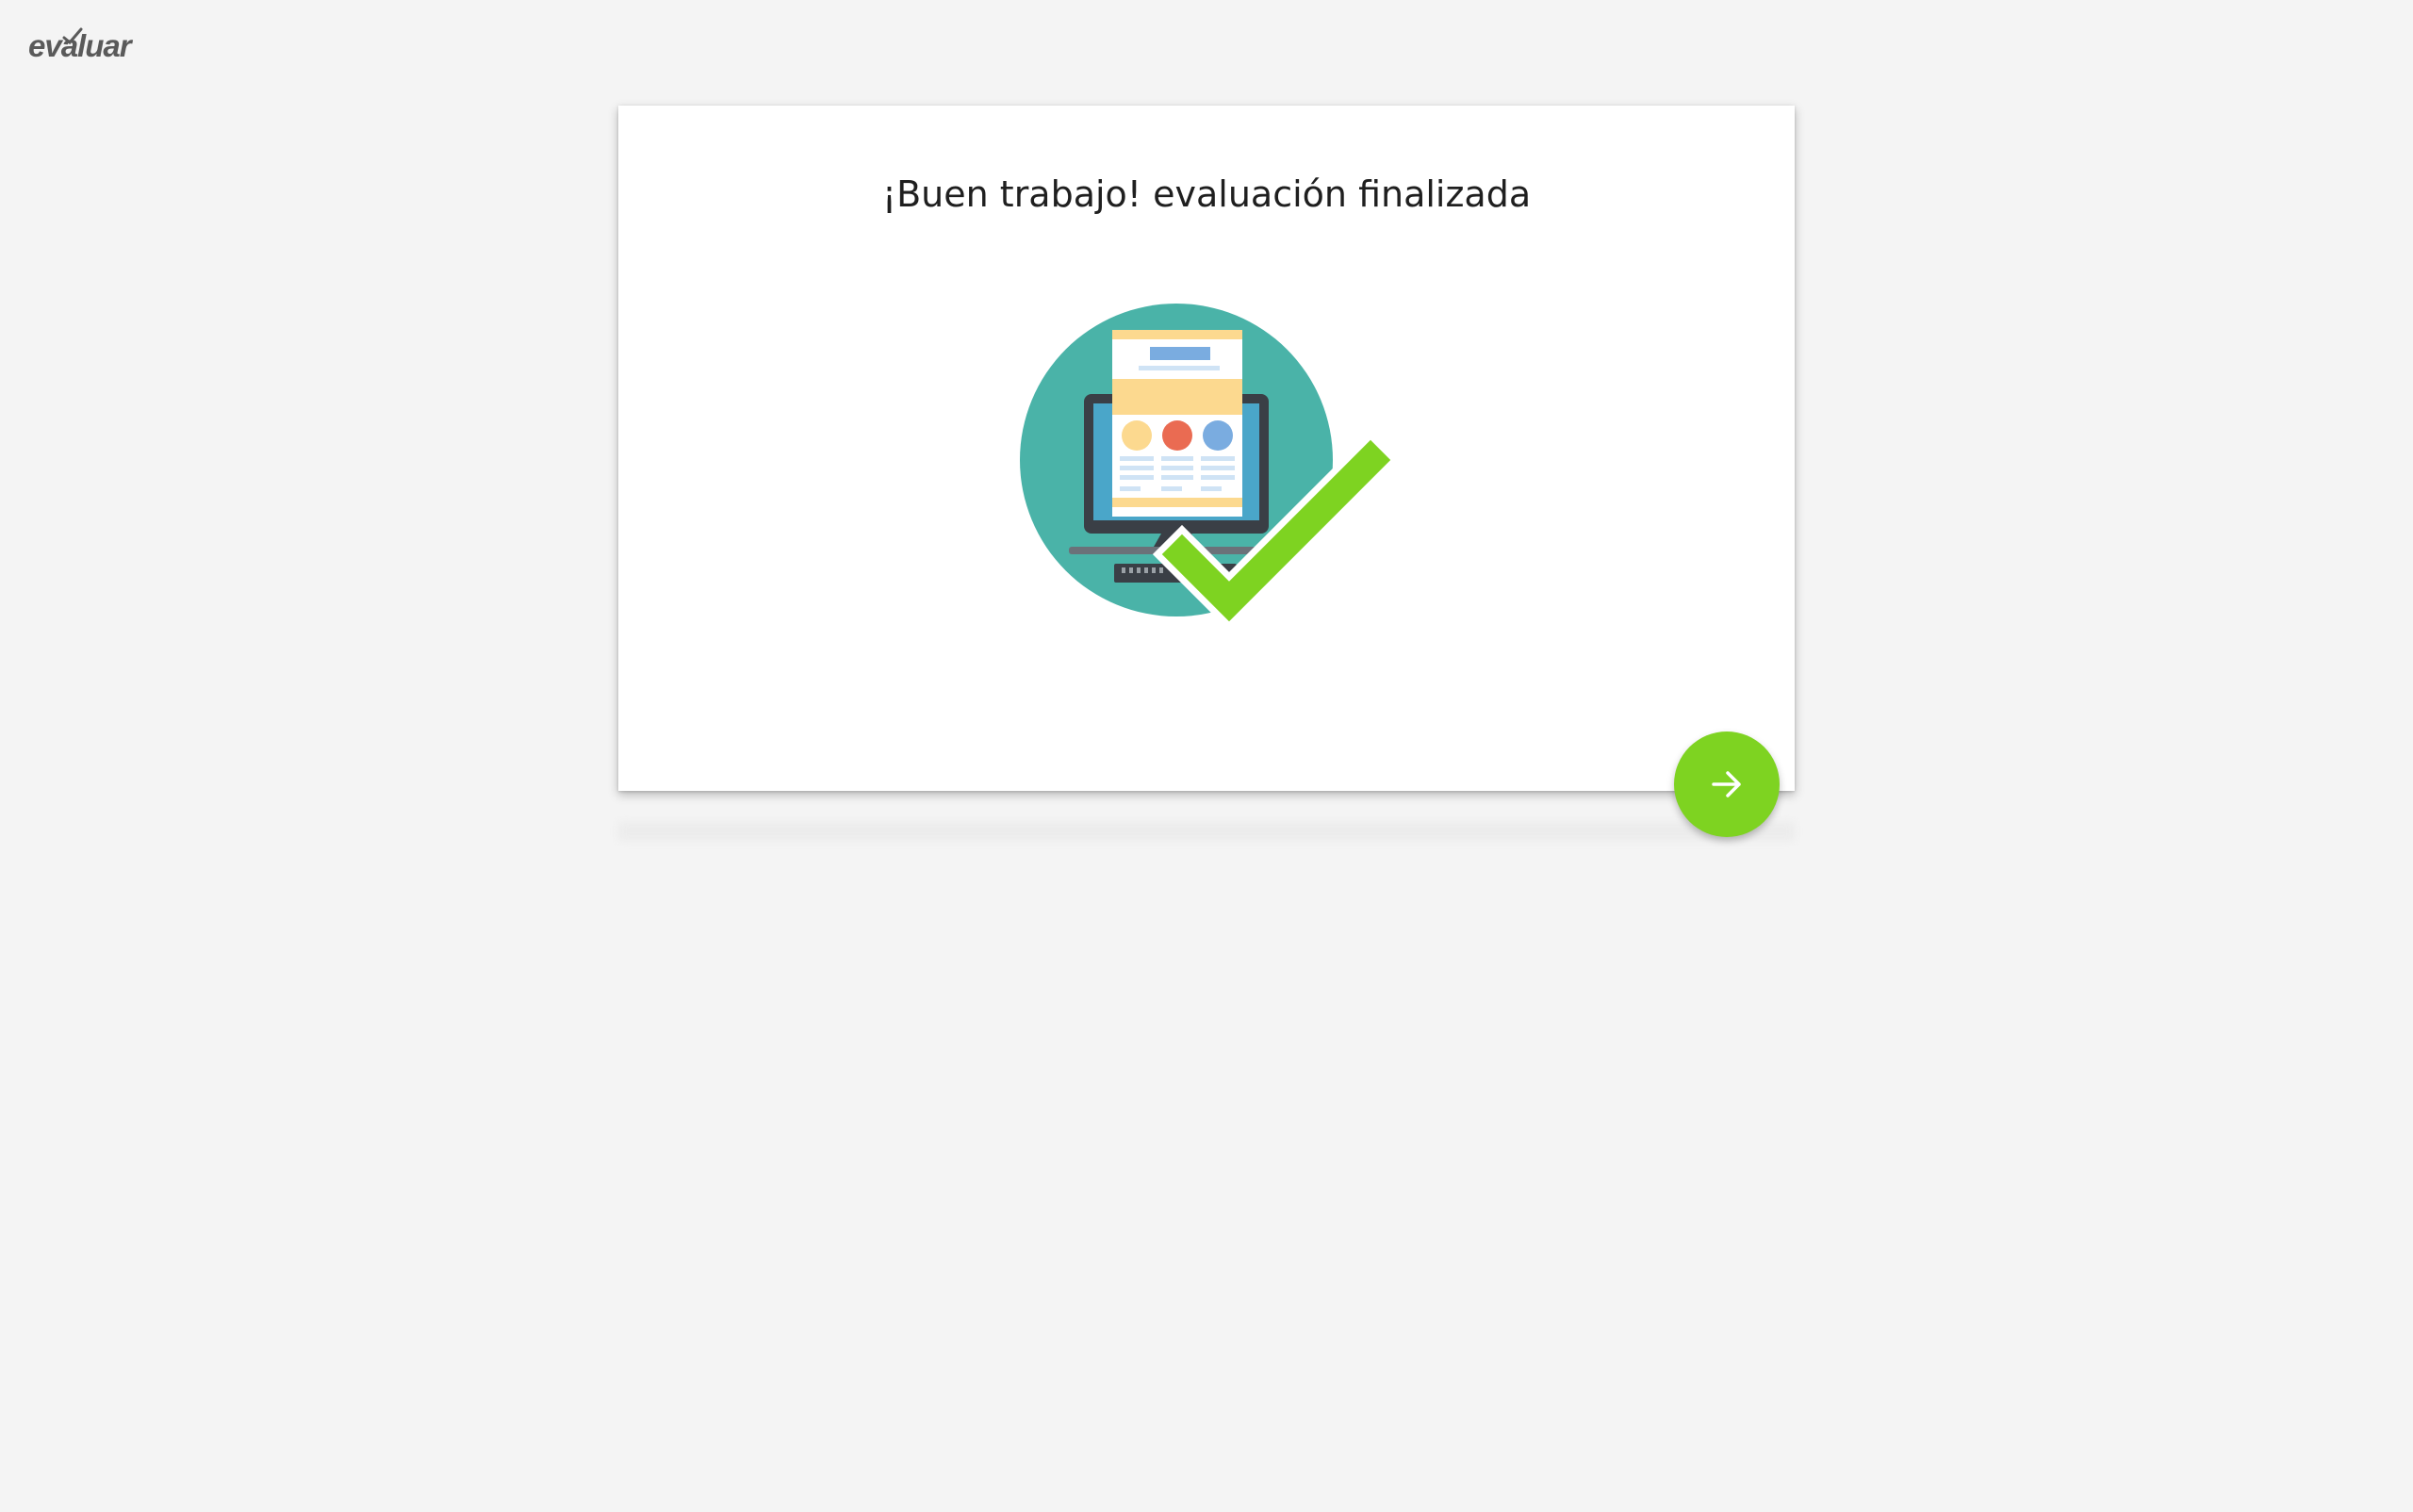 The height and width of the screenshot is (1512, 2413). What do you see at coordinates (1206, 832) in the screenshot?
I see `card-shadow-strip` at bounding box center [1206, 832].